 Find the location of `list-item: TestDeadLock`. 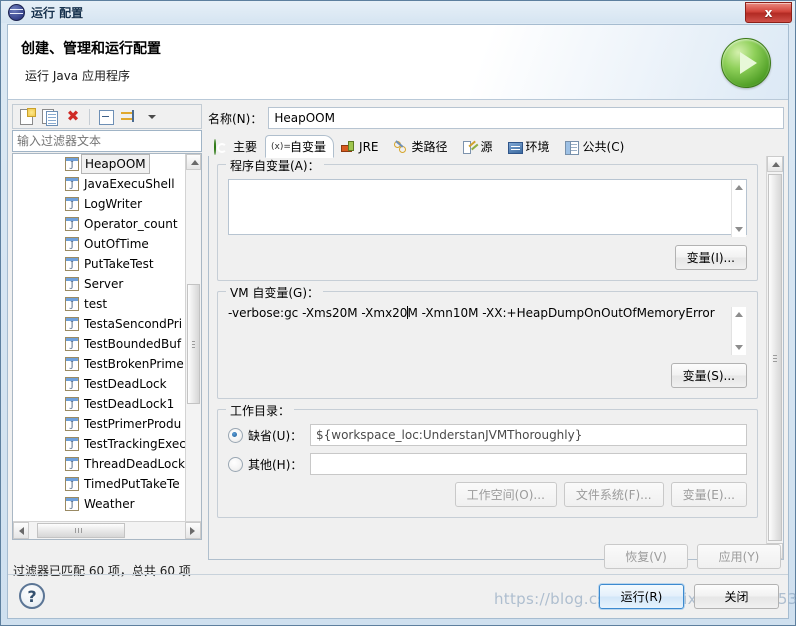

list-item: TestDeadLock is located at coordinates (99, 384).